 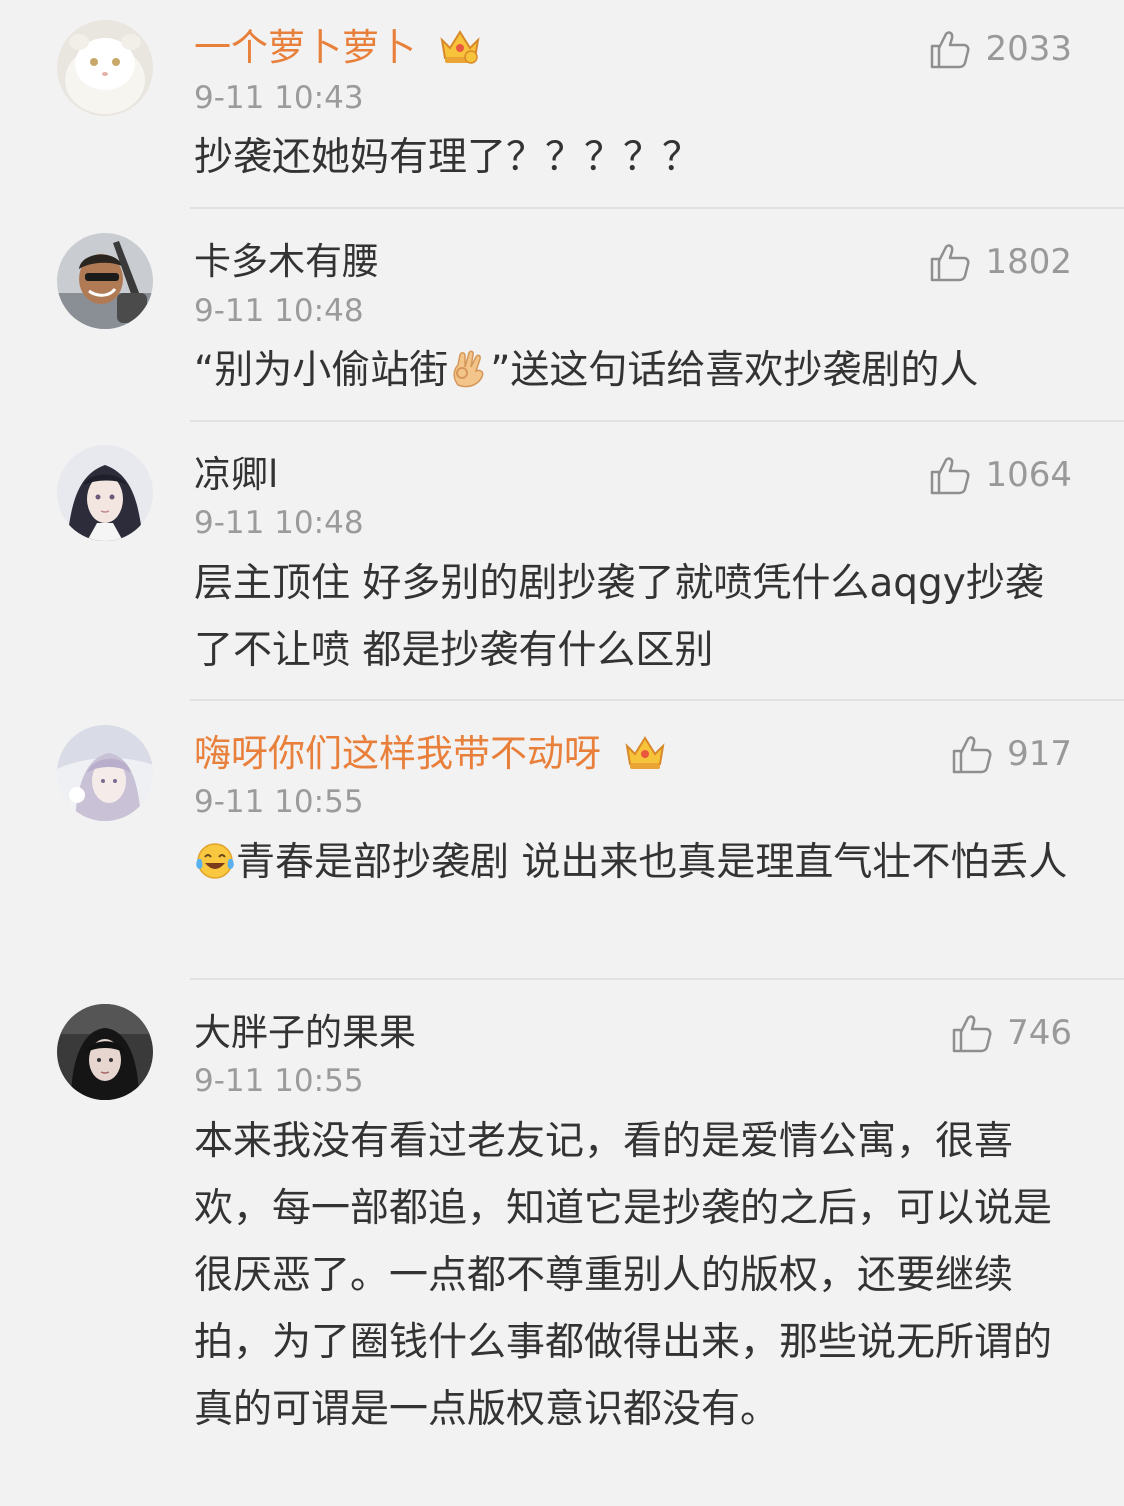 What do you see at coordinates (652, 862) in the screenshot?
I see `comment-text-part: 青春是部抄袭剧 说出来也真是理直气壮不怕丢人` at bounding box center [652, 862].